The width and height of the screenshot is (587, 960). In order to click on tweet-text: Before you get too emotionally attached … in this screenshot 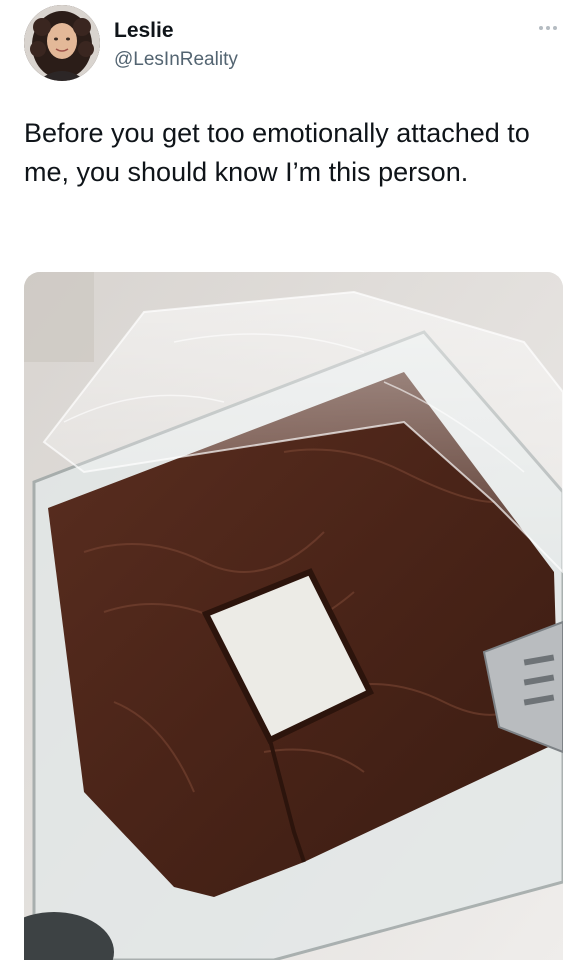, I will do `click(277, 152)`.